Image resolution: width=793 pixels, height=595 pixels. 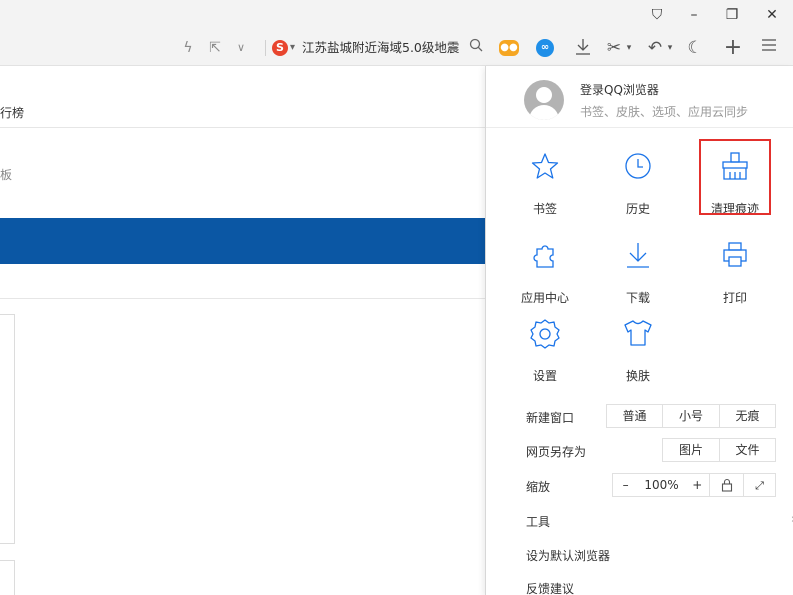 What do you see at coordinates (772, 15) in the screenshot?
I see `close-button: ✕` at bounding box center [772, 15].